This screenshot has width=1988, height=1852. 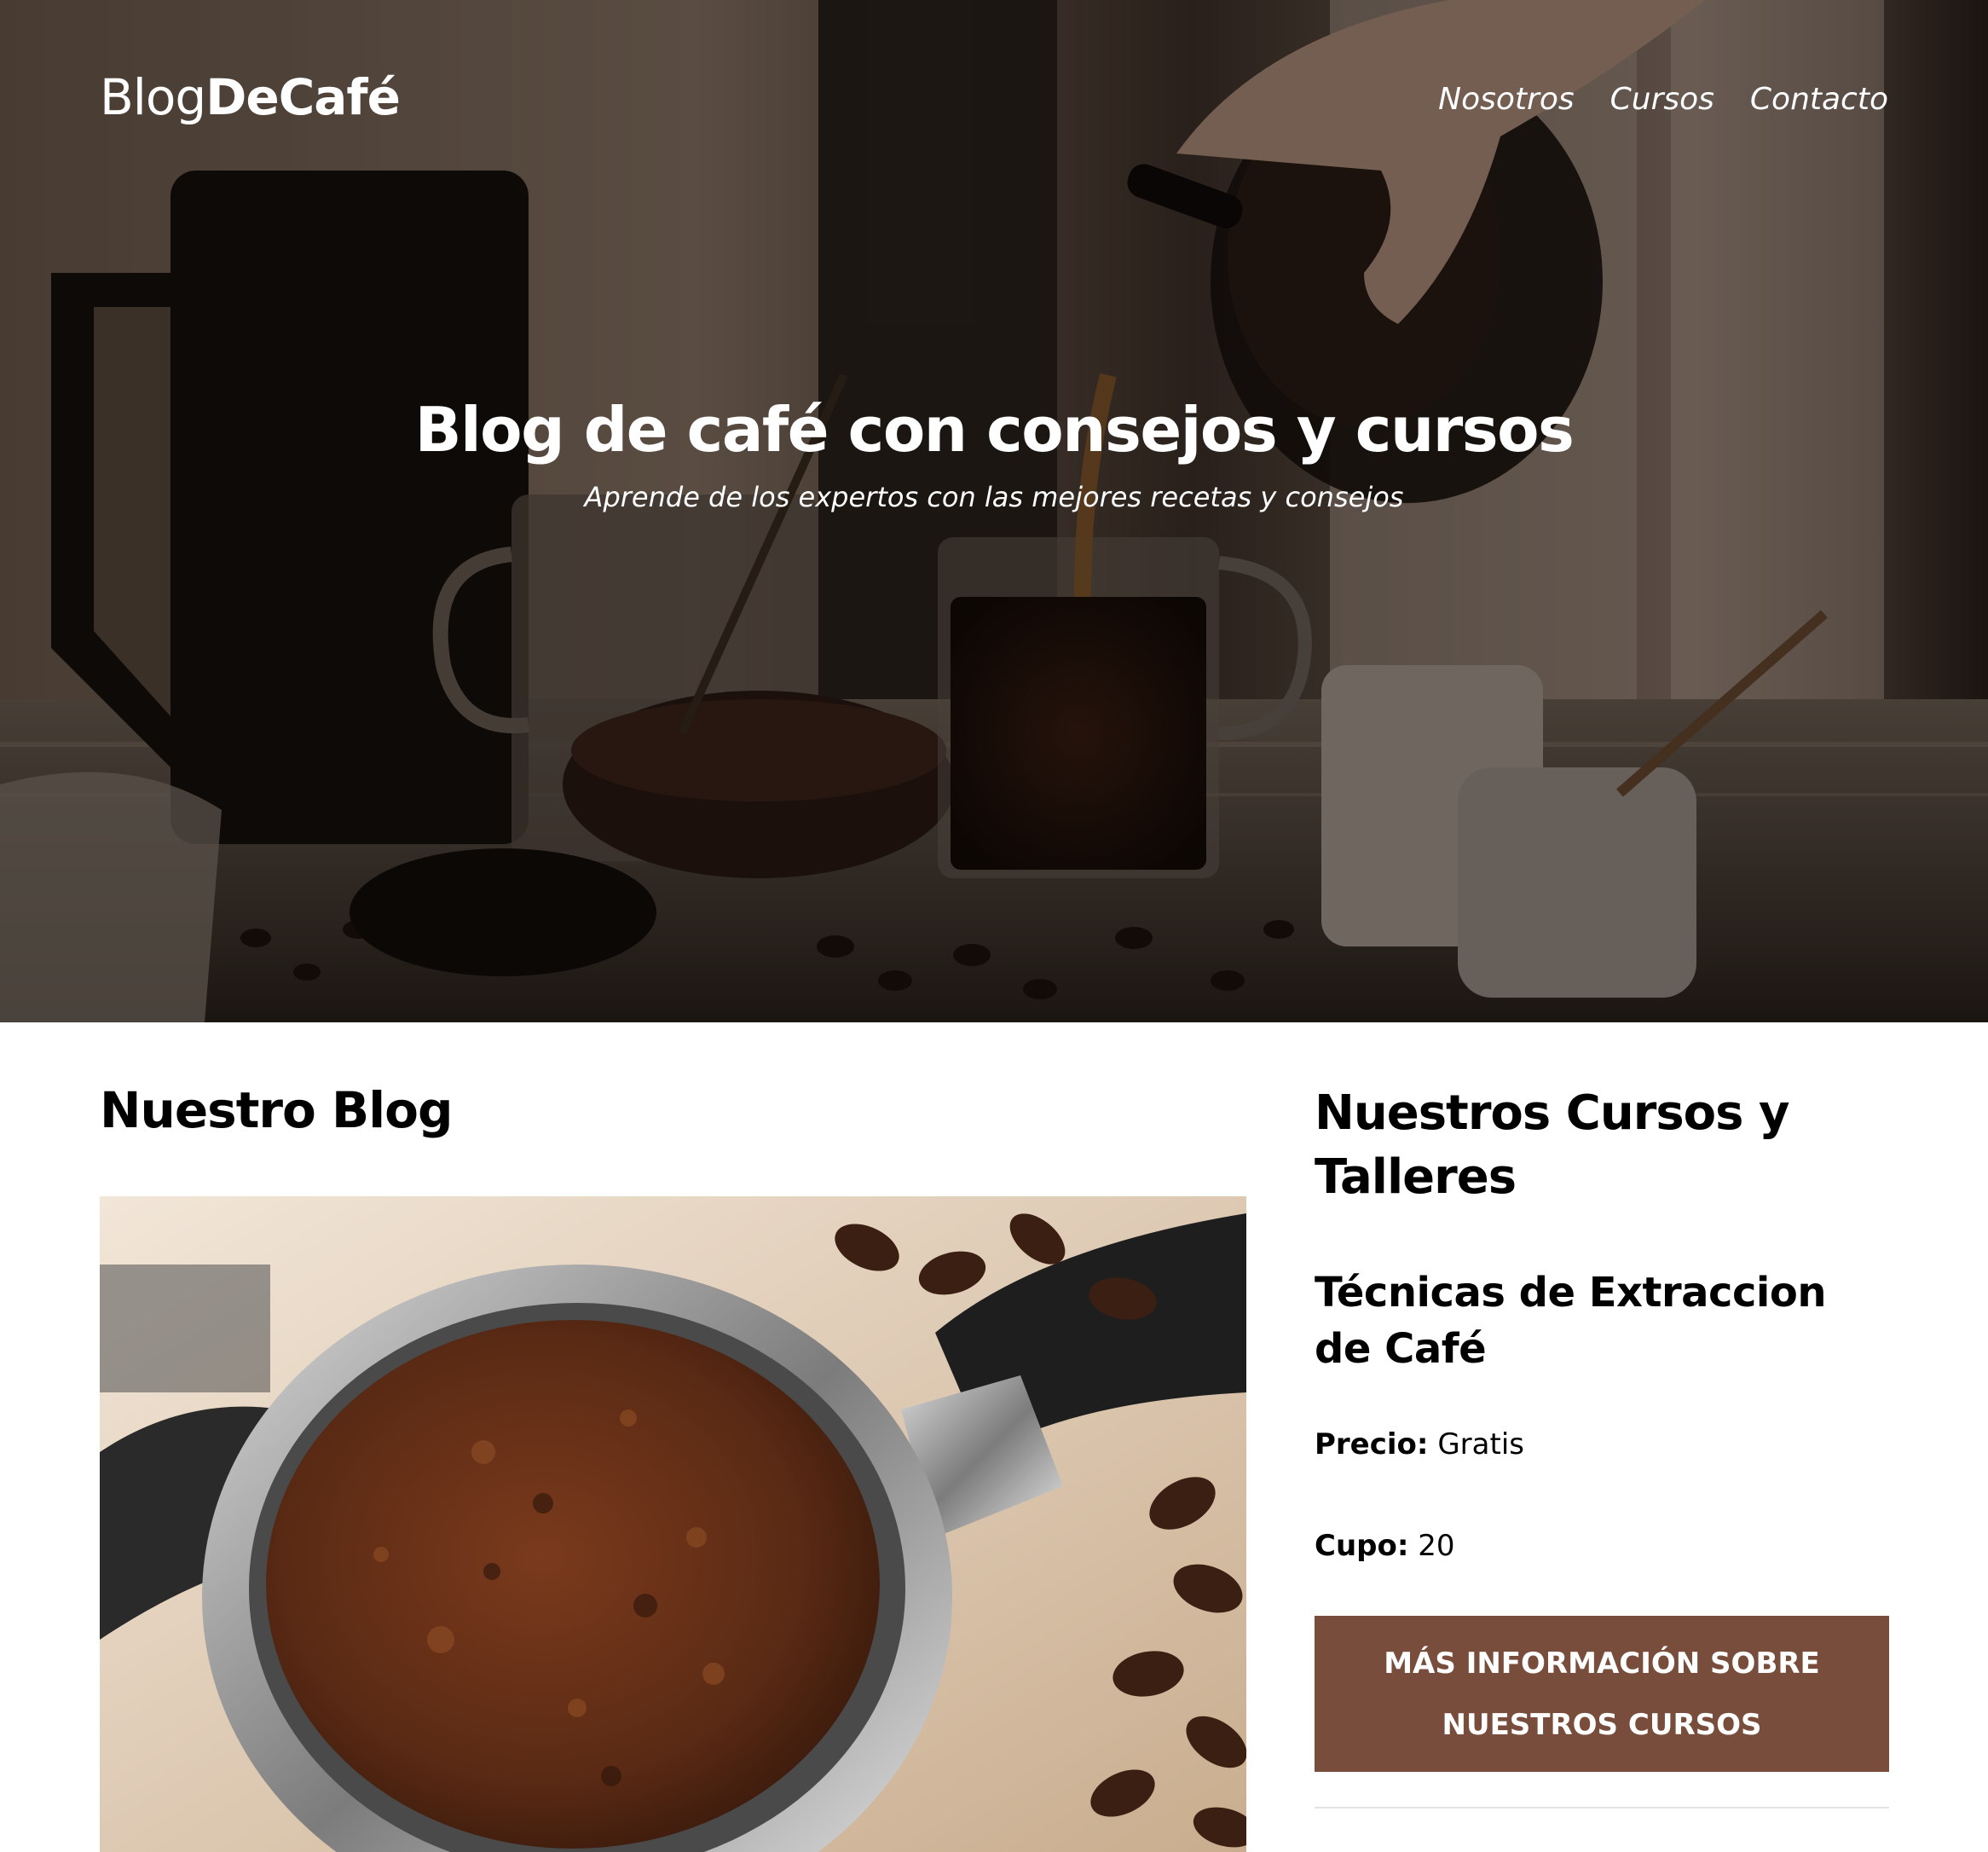 I want to click on main-nav: Nosotros Cursos Contacto, so click(x=1663, y=99).